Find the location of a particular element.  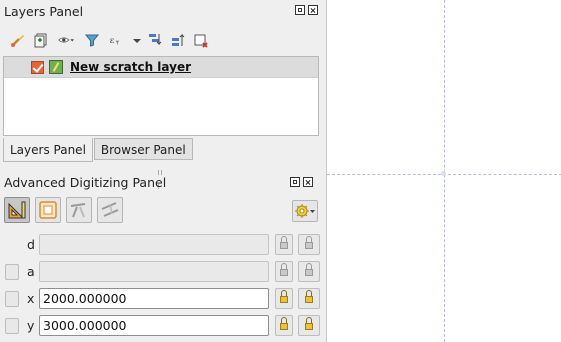

angle-lock-button is located at coordinates (284, 271).